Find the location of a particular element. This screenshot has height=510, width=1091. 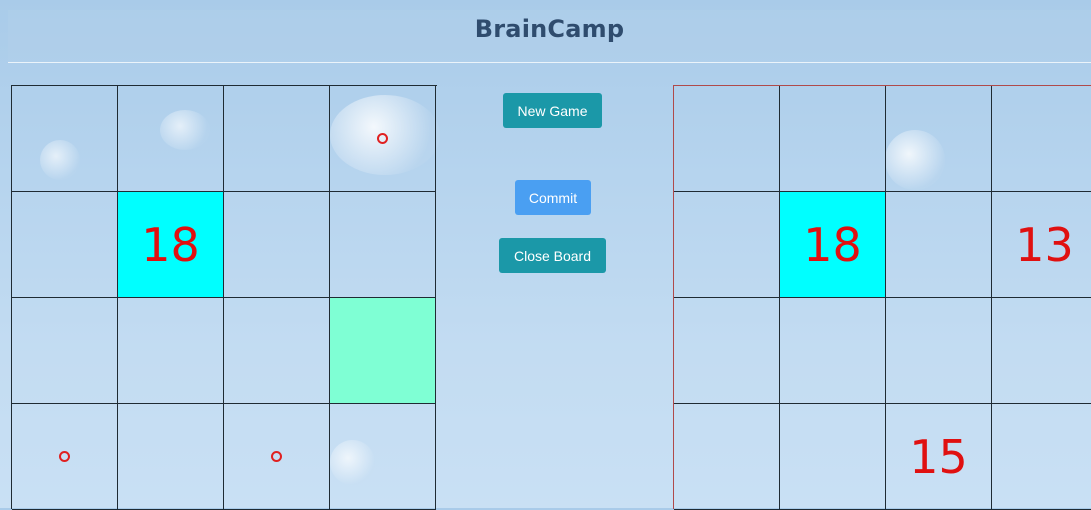

close-board-button: Close Board is located at coordinates (552, 255).